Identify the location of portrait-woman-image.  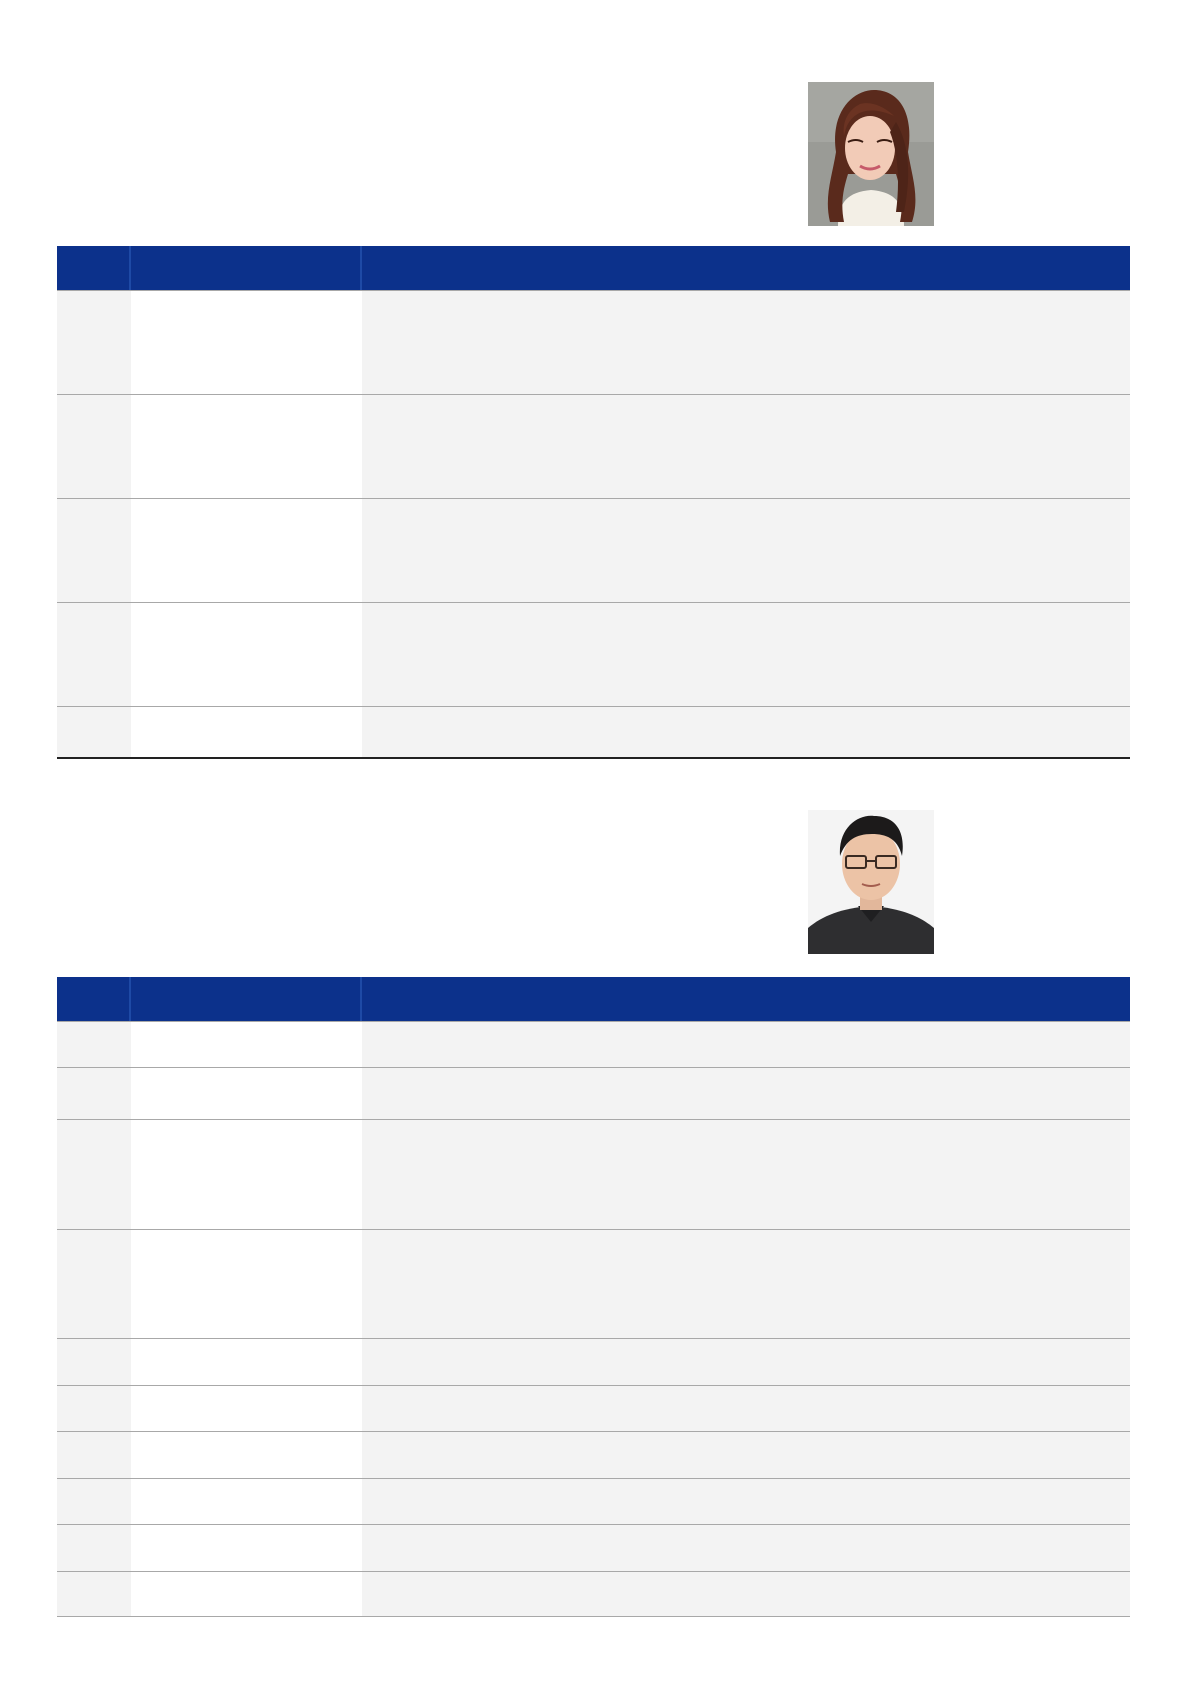
(871, 154).